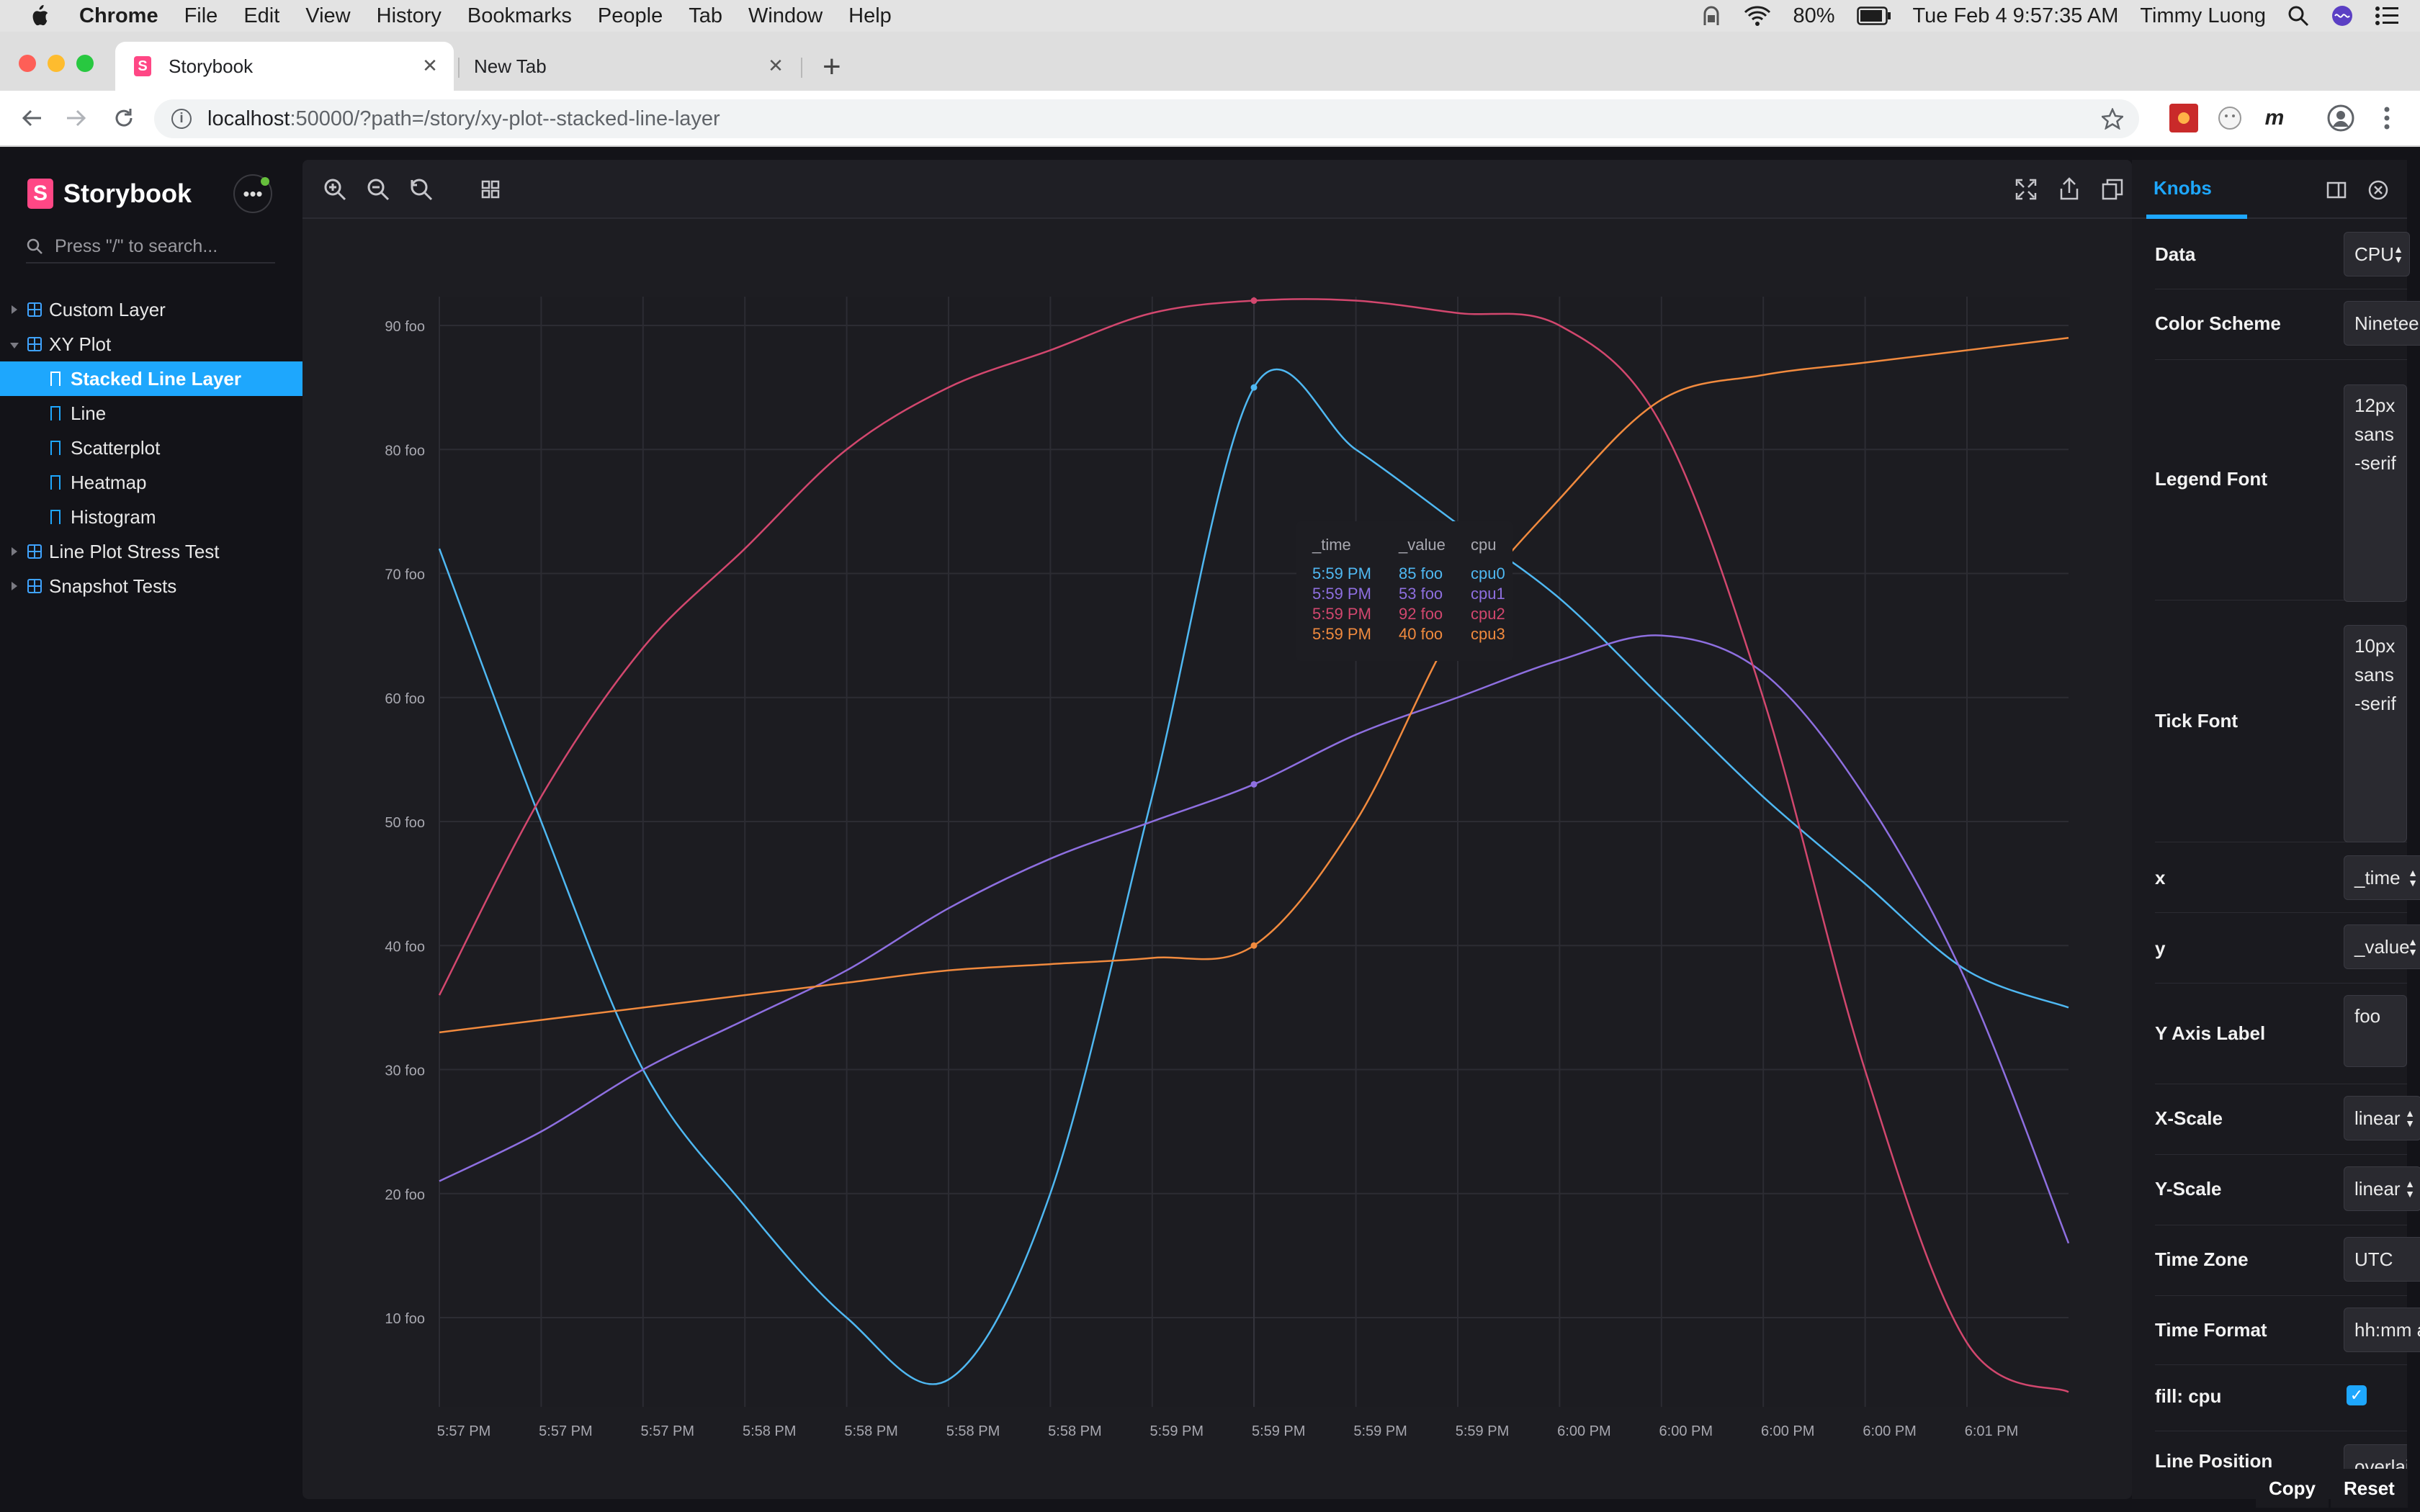  What do you see at coordinates (56, 63) in the screenshot?
I see `window-minimize-button` at bounding box center [56, 63].